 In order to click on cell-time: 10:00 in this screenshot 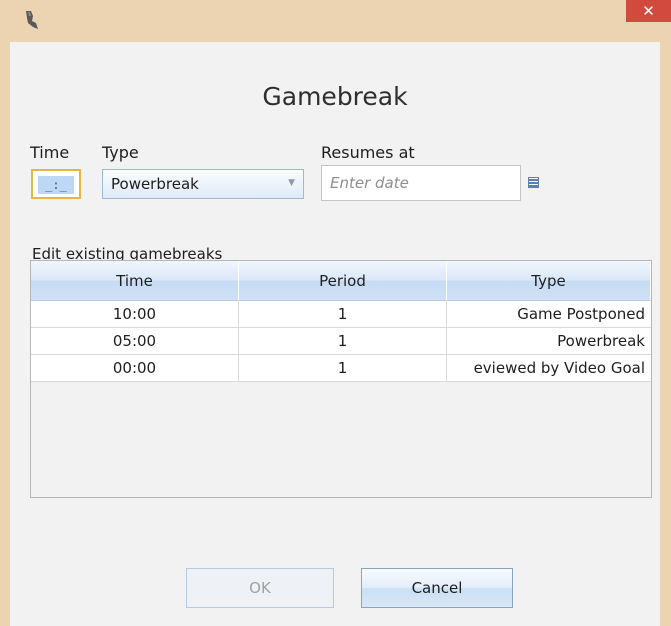, I will do `click(135, 314)`.